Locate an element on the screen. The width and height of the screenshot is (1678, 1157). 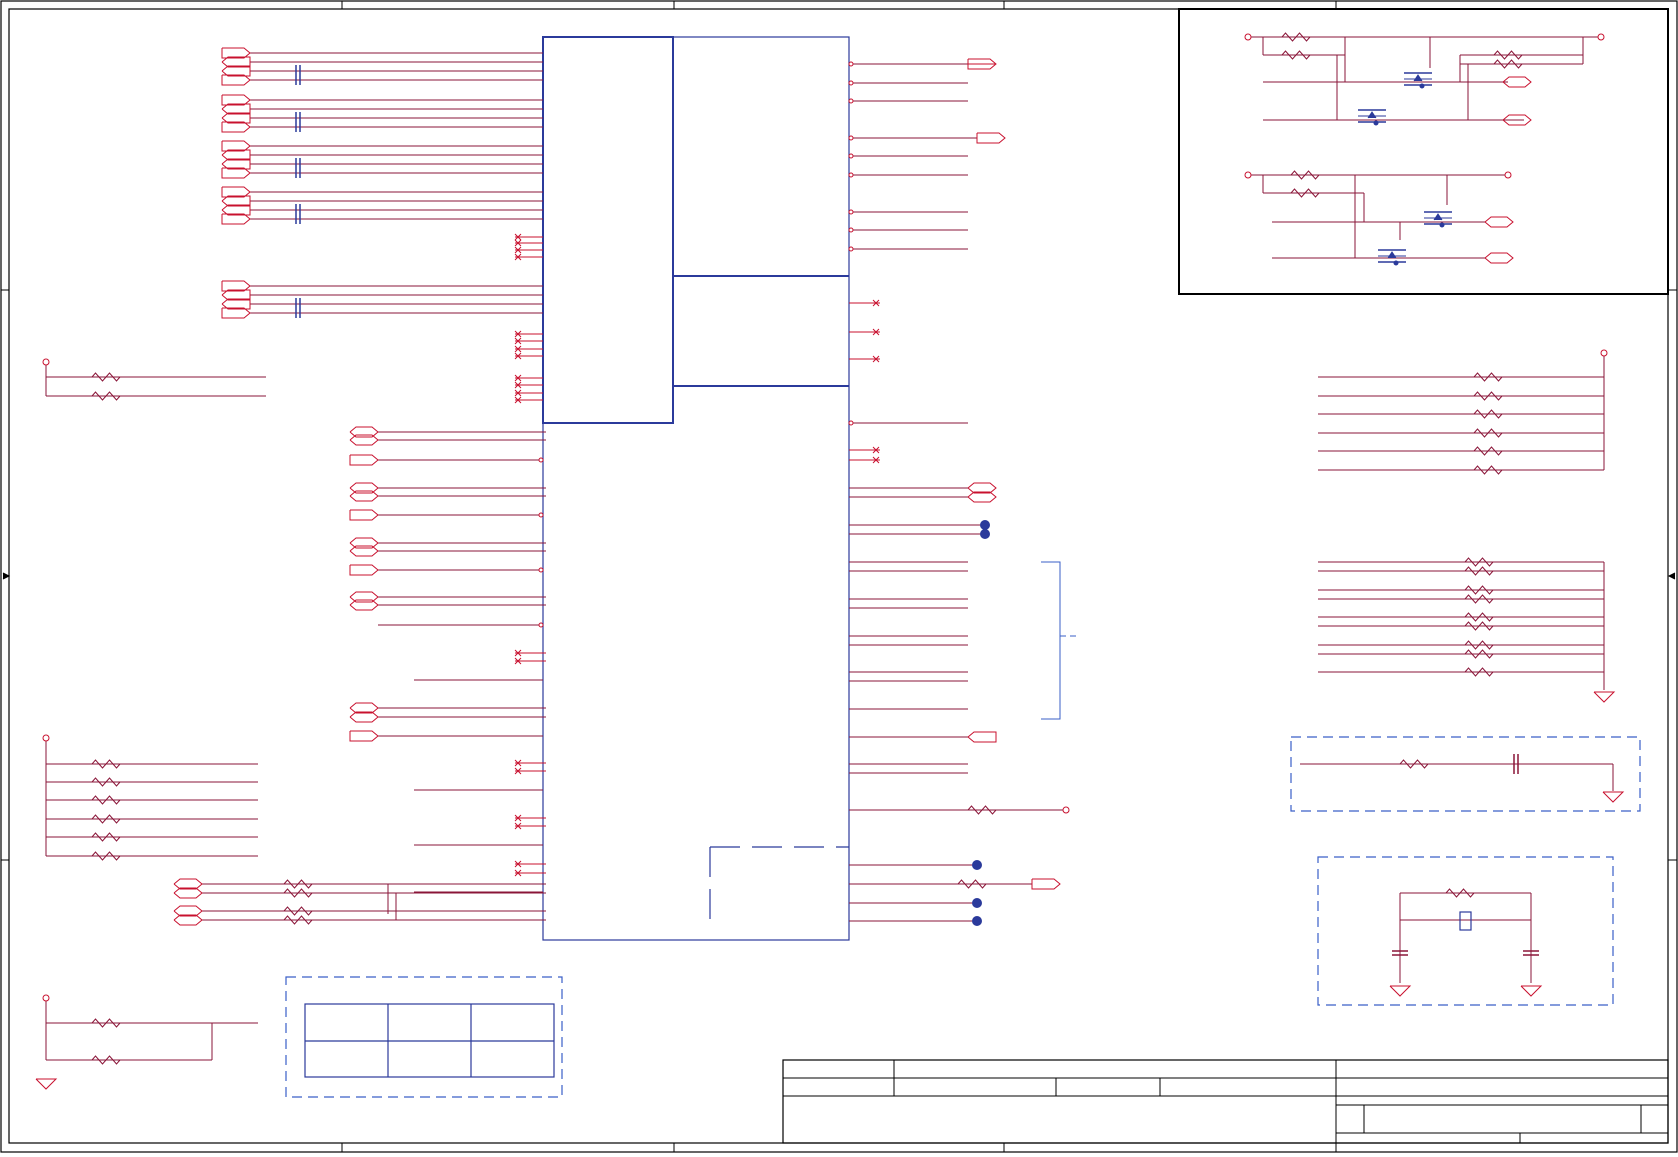
power-switch-section is located at coordinates (1423, 151).